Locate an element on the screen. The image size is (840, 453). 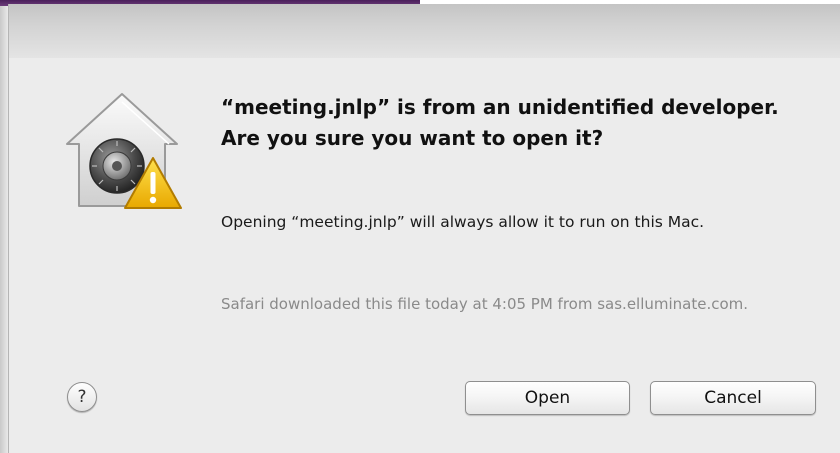
cancel-button: Cancel is located at coordinates (733, 398).